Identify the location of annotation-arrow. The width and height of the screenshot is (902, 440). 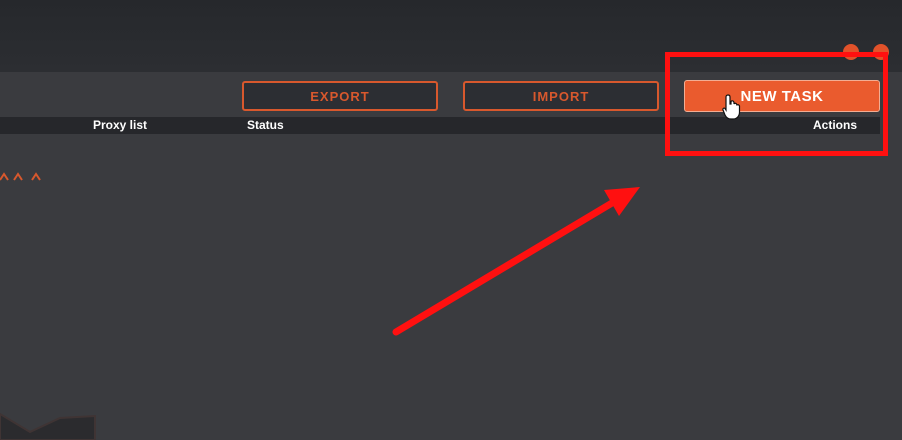
(516, 261).